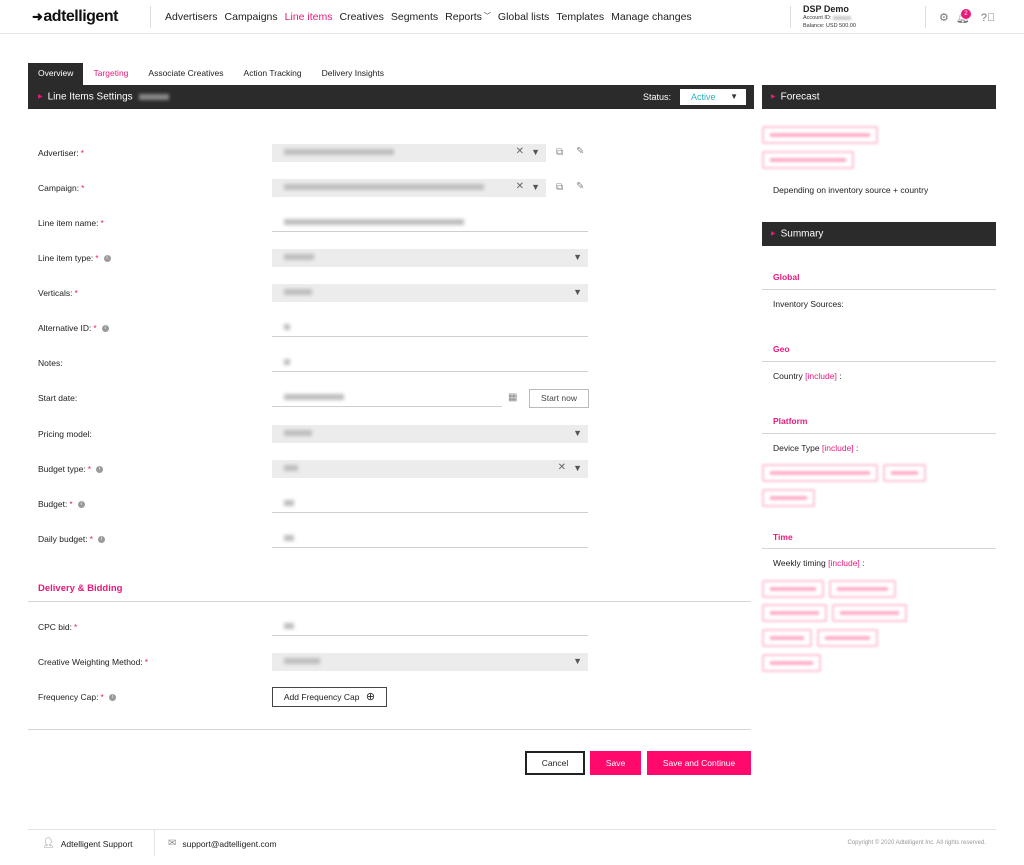 This screenshot has height=865, width=1024. I want to click on line-item-type-select: ▼, so click(430, 258).